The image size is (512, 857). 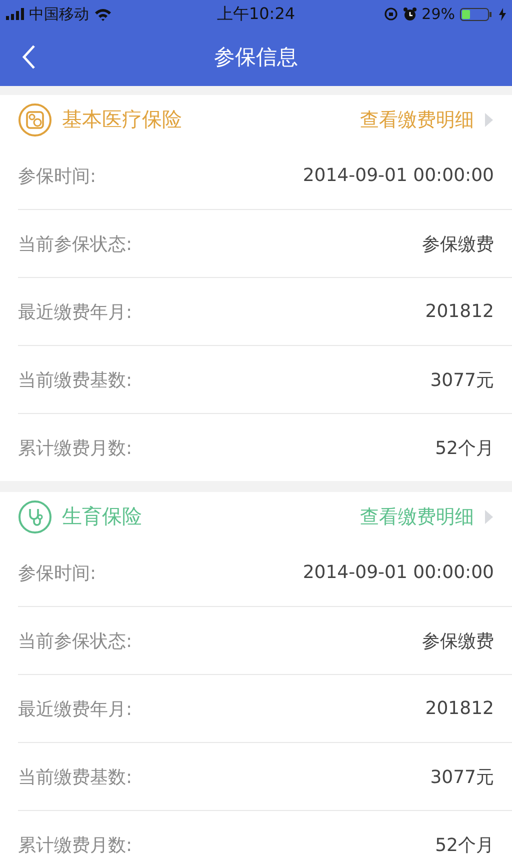 What do you see at coordinates (256, 57) in the screenshot?
I see `page-title: 参保信息` at bounding box center [256, 57].